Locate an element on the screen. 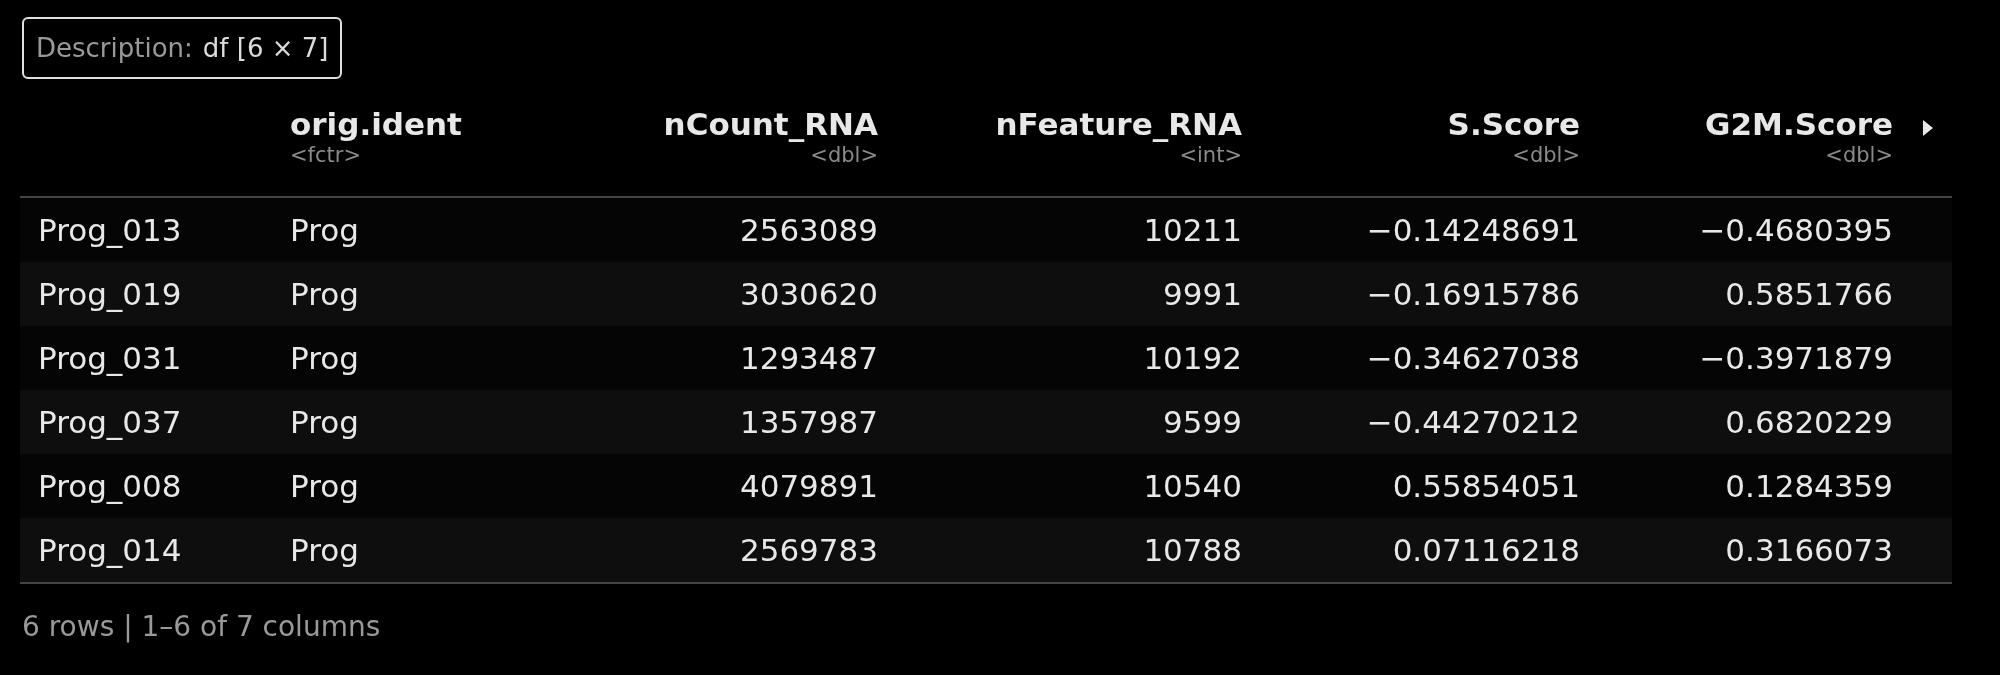 The image size is (2000, 675). table-cell-text: 2569783 is located at coordinates (808, 550).